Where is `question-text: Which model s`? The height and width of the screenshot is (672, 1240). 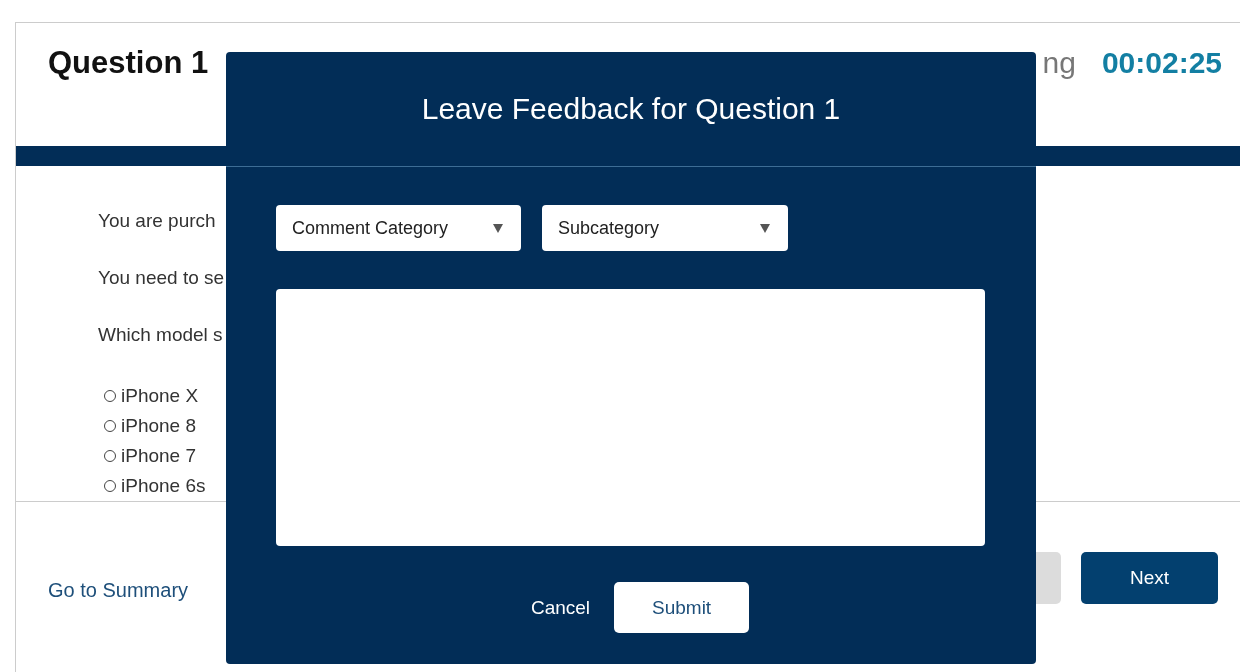 question-text: Which model s is located at coordinates (160, 335).